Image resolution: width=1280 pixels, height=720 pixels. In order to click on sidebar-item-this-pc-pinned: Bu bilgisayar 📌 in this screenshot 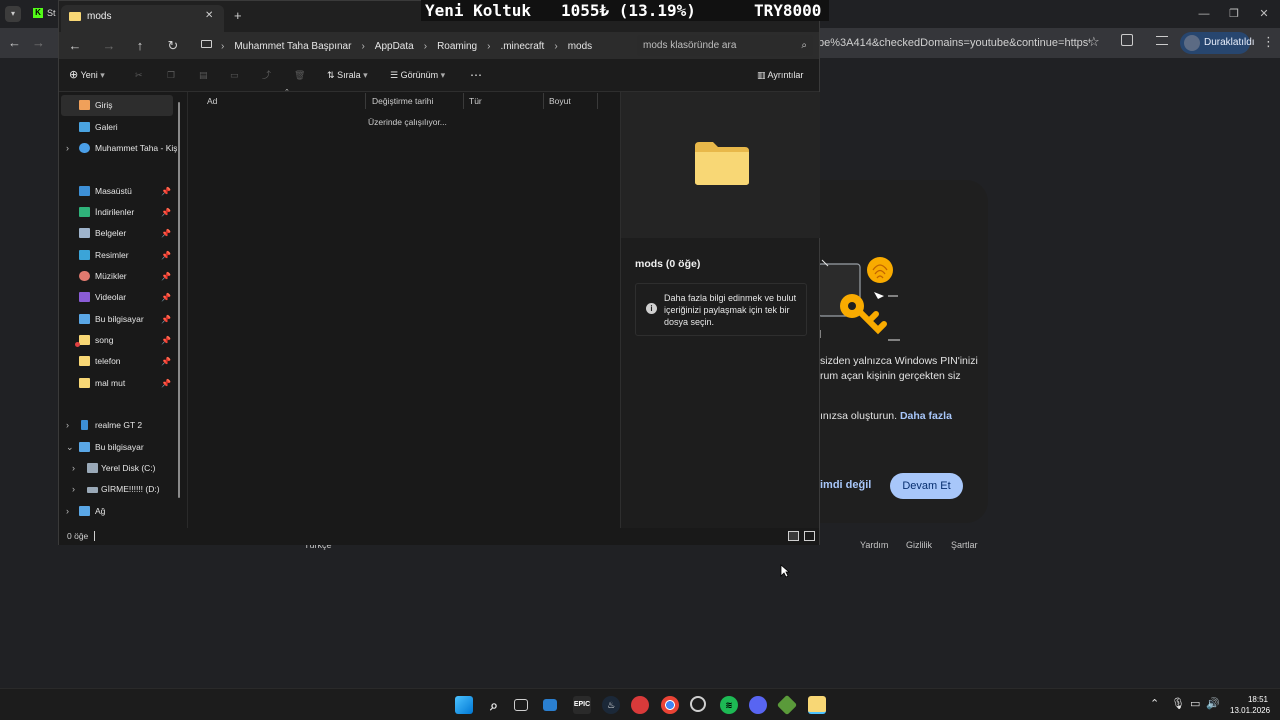, I will do `click(117, 319)`.